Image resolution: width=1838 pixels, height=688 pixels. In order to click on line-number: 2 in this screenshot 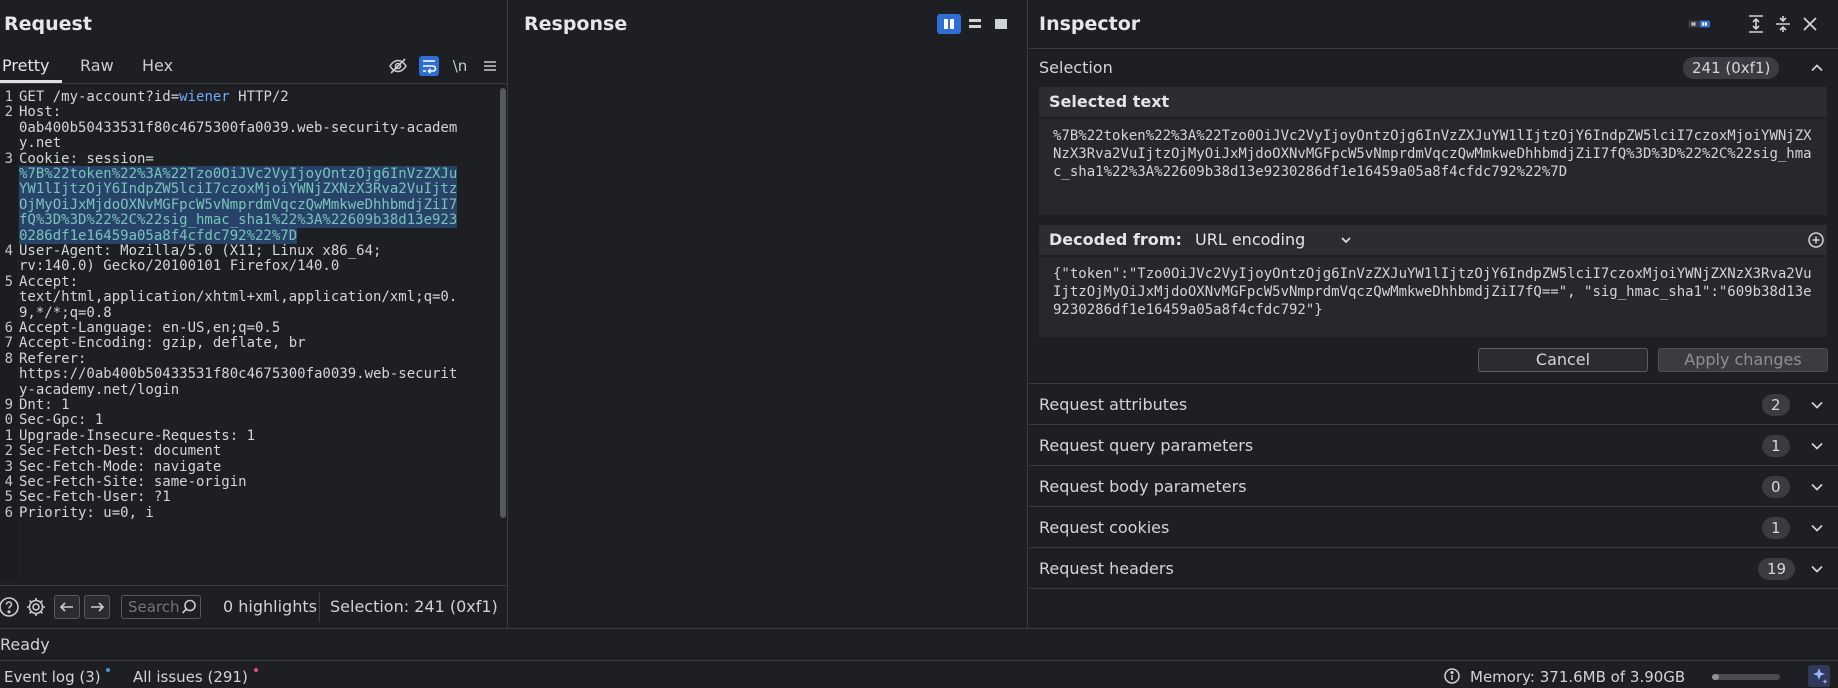, I will do `click(8, 112)`.